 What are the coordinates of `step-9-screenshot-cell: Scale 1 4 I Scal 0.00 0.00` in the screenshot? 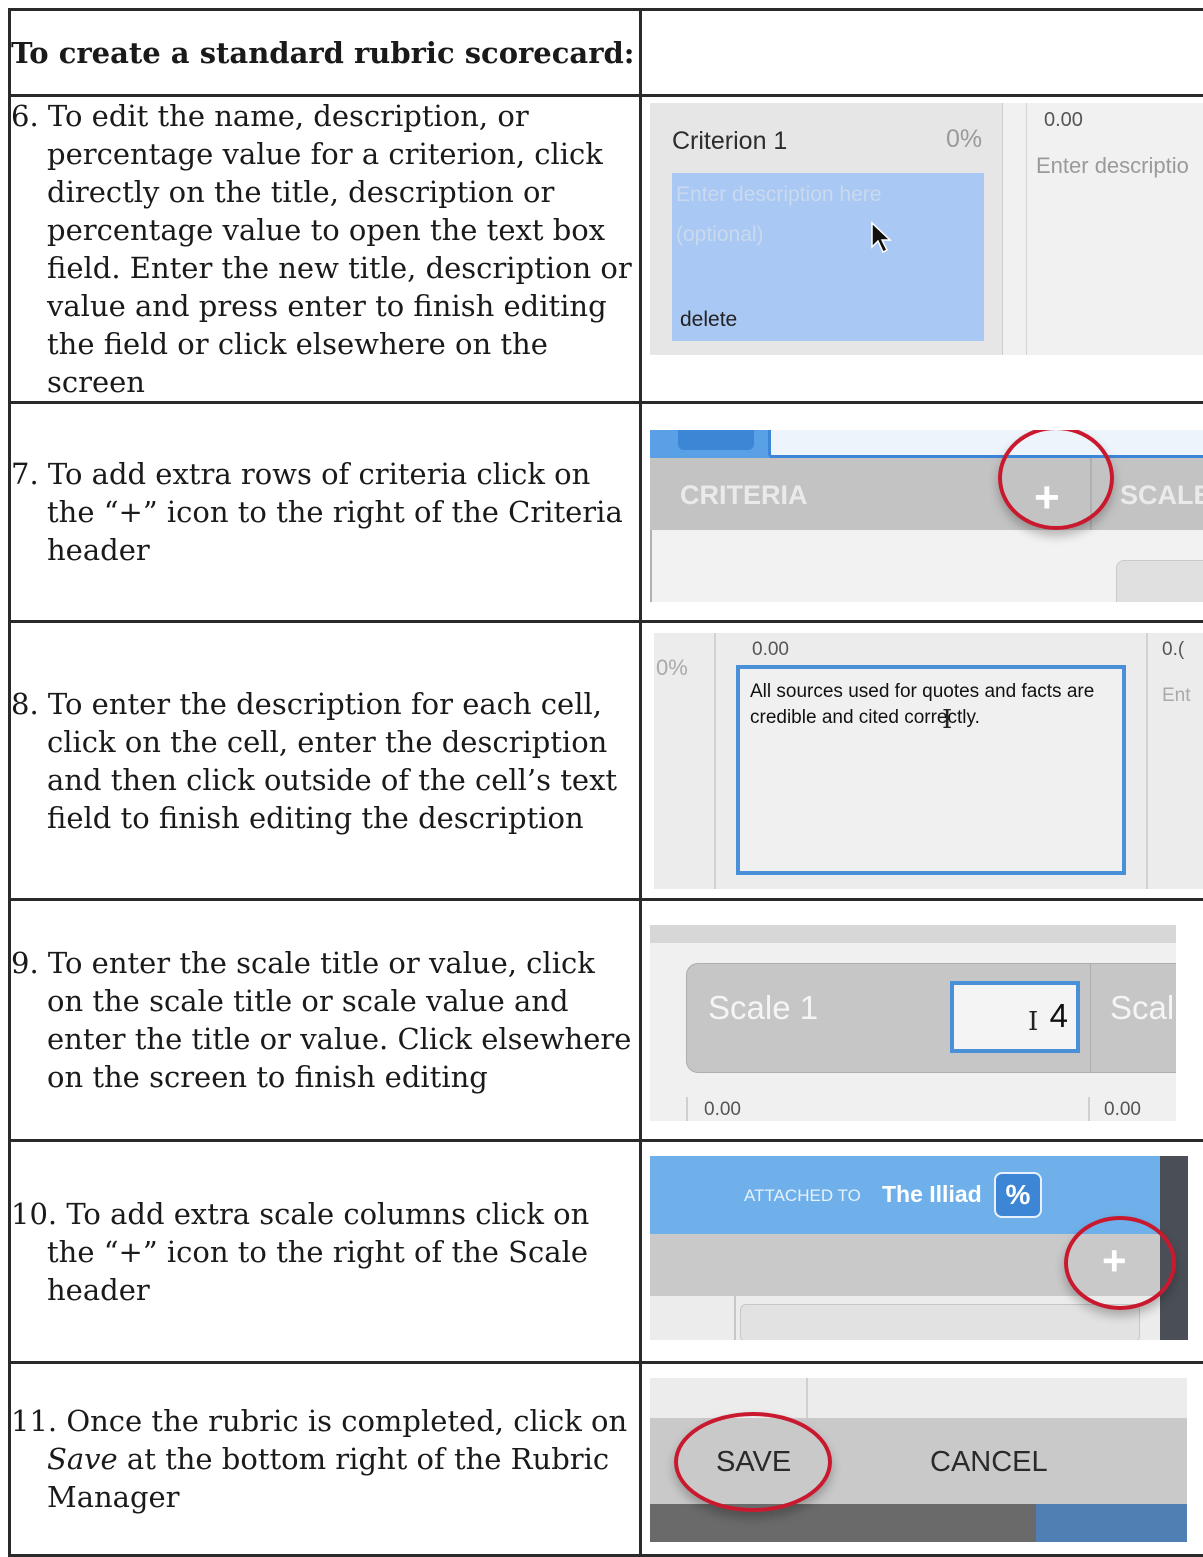 It's located at (922, 1020).